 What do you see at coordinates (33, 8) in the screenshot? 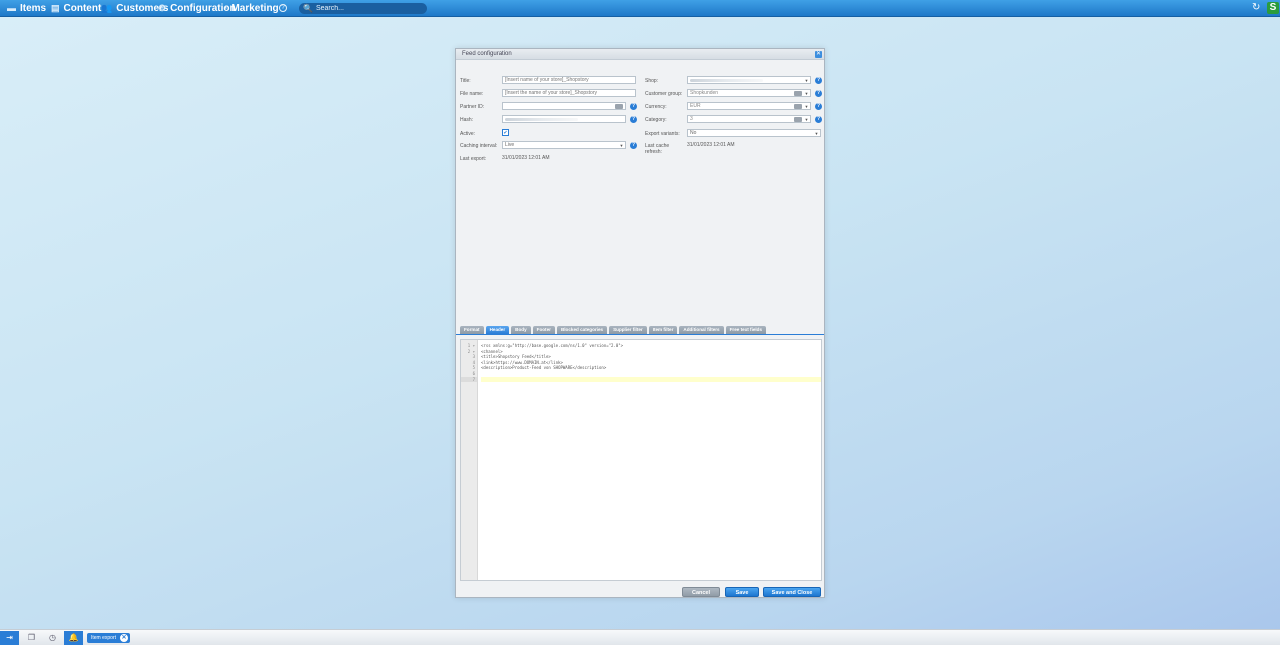
I see `menu-items-label: Items` at bounding box center [33, 8].